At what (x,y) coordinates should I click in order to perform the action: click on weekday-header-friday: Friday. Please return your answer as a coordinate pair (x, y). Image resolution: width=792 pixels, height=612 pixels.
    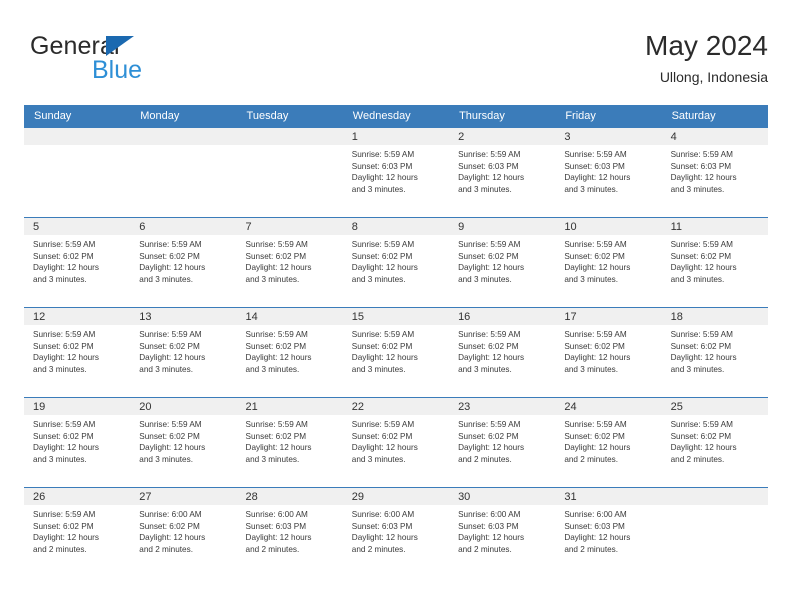
    Looking at the image, I should click on (580, 116).